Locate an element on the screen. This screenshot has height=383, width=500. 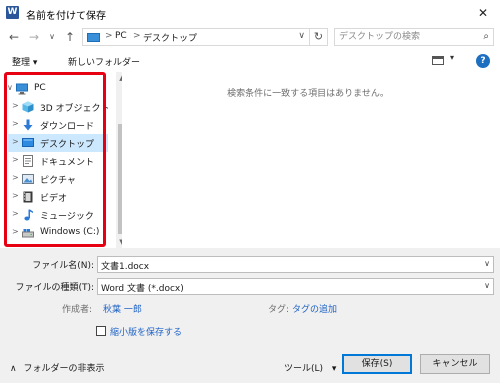
collapse-chevron-icon: ∨ is located at coordinates (10, 87).